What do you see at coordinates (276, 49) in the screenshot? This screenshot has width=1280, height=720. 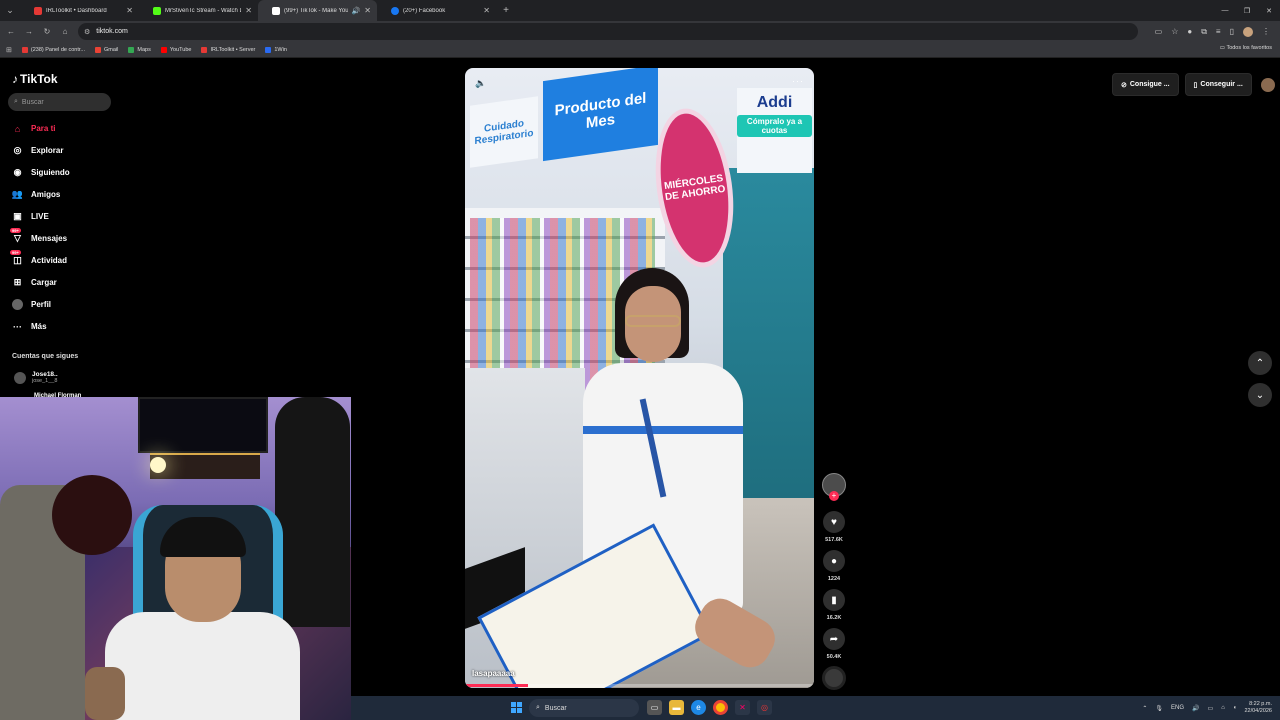 I see `bookmark-item: 1Win` at bounding box center [276, 49].